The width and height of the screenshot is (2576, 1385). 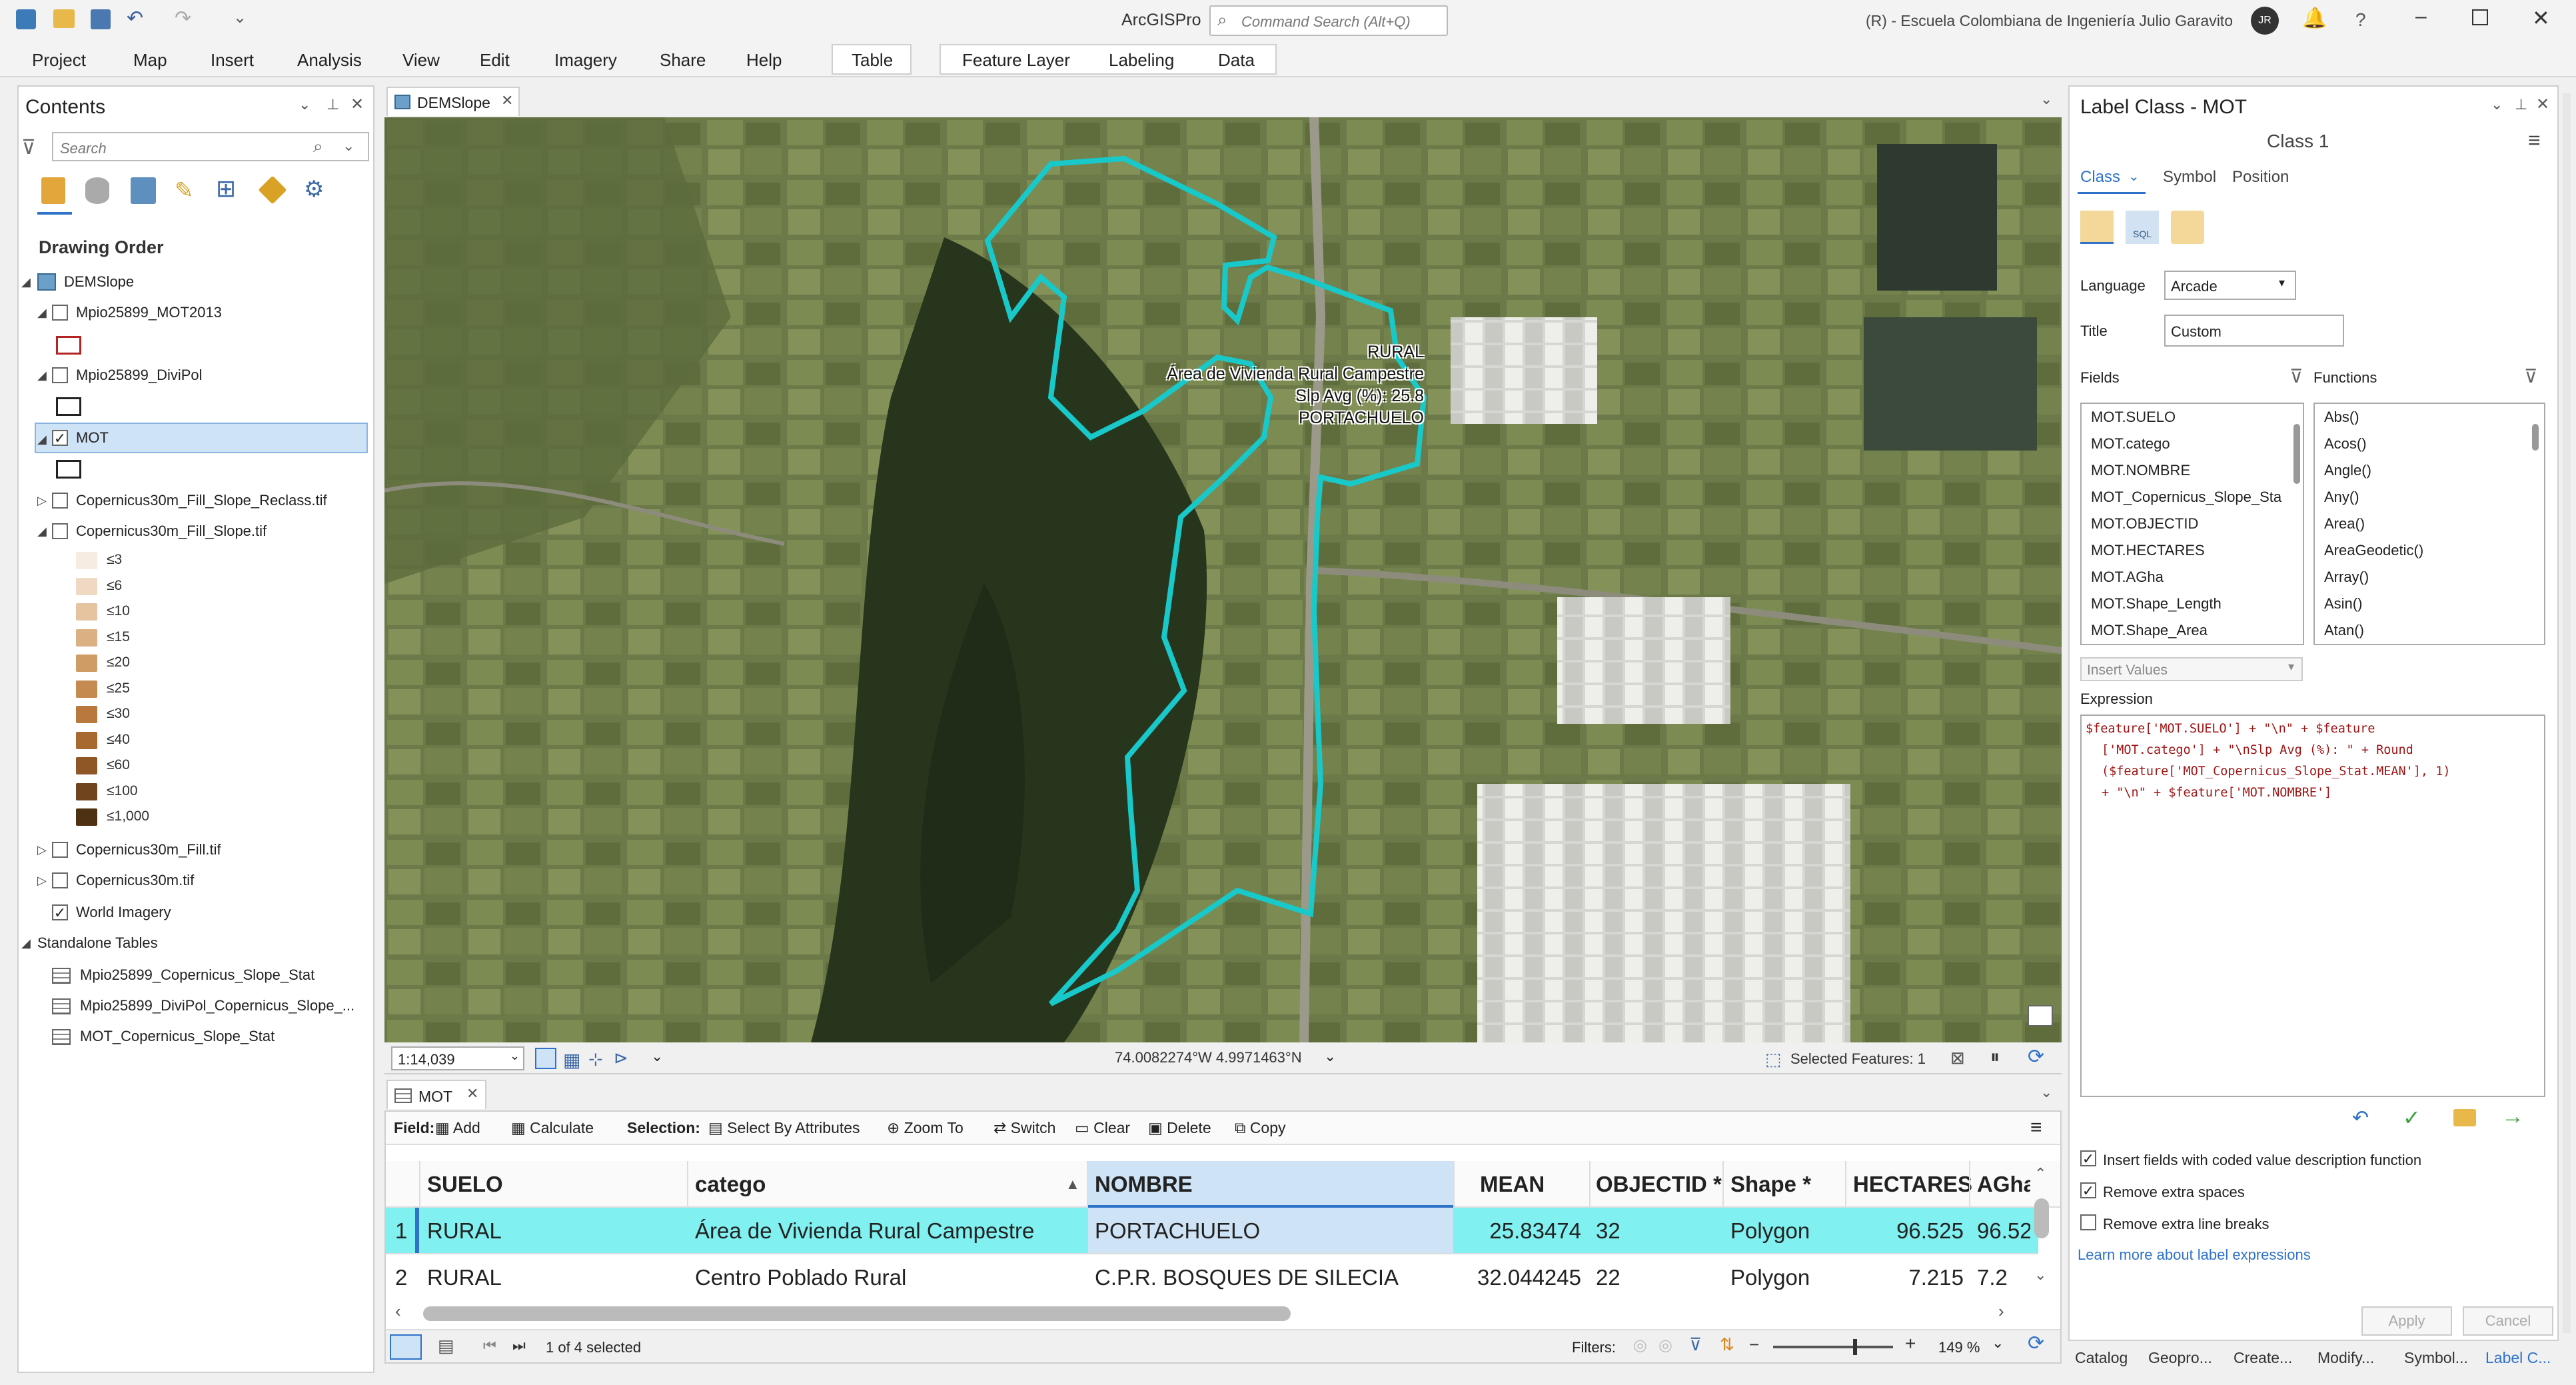 I want to click on search-dropdown-icon: ⌄, so click(x=348, y=146).